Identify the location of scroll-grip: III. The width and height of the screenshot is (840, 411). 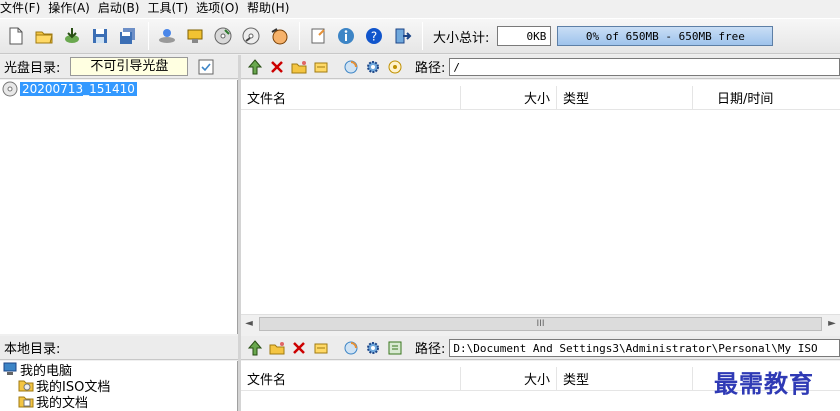
(540, 323).